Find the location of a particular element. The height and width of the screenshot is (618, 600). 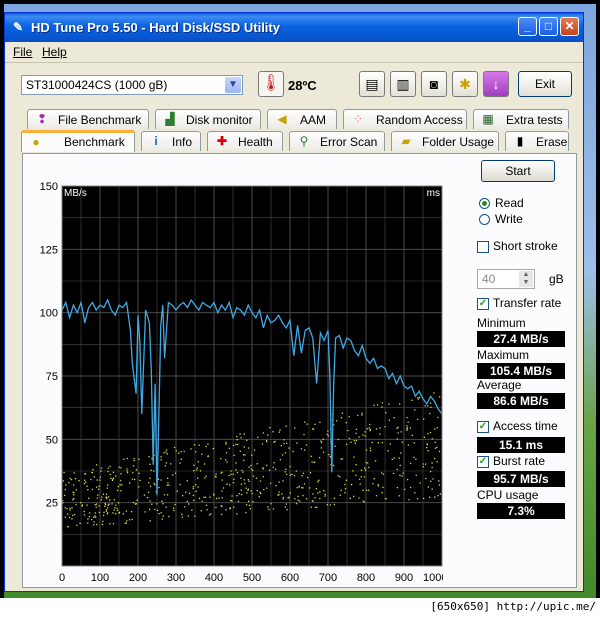

options-wrench-icon: ✱ is located at coordinates (465, 84).